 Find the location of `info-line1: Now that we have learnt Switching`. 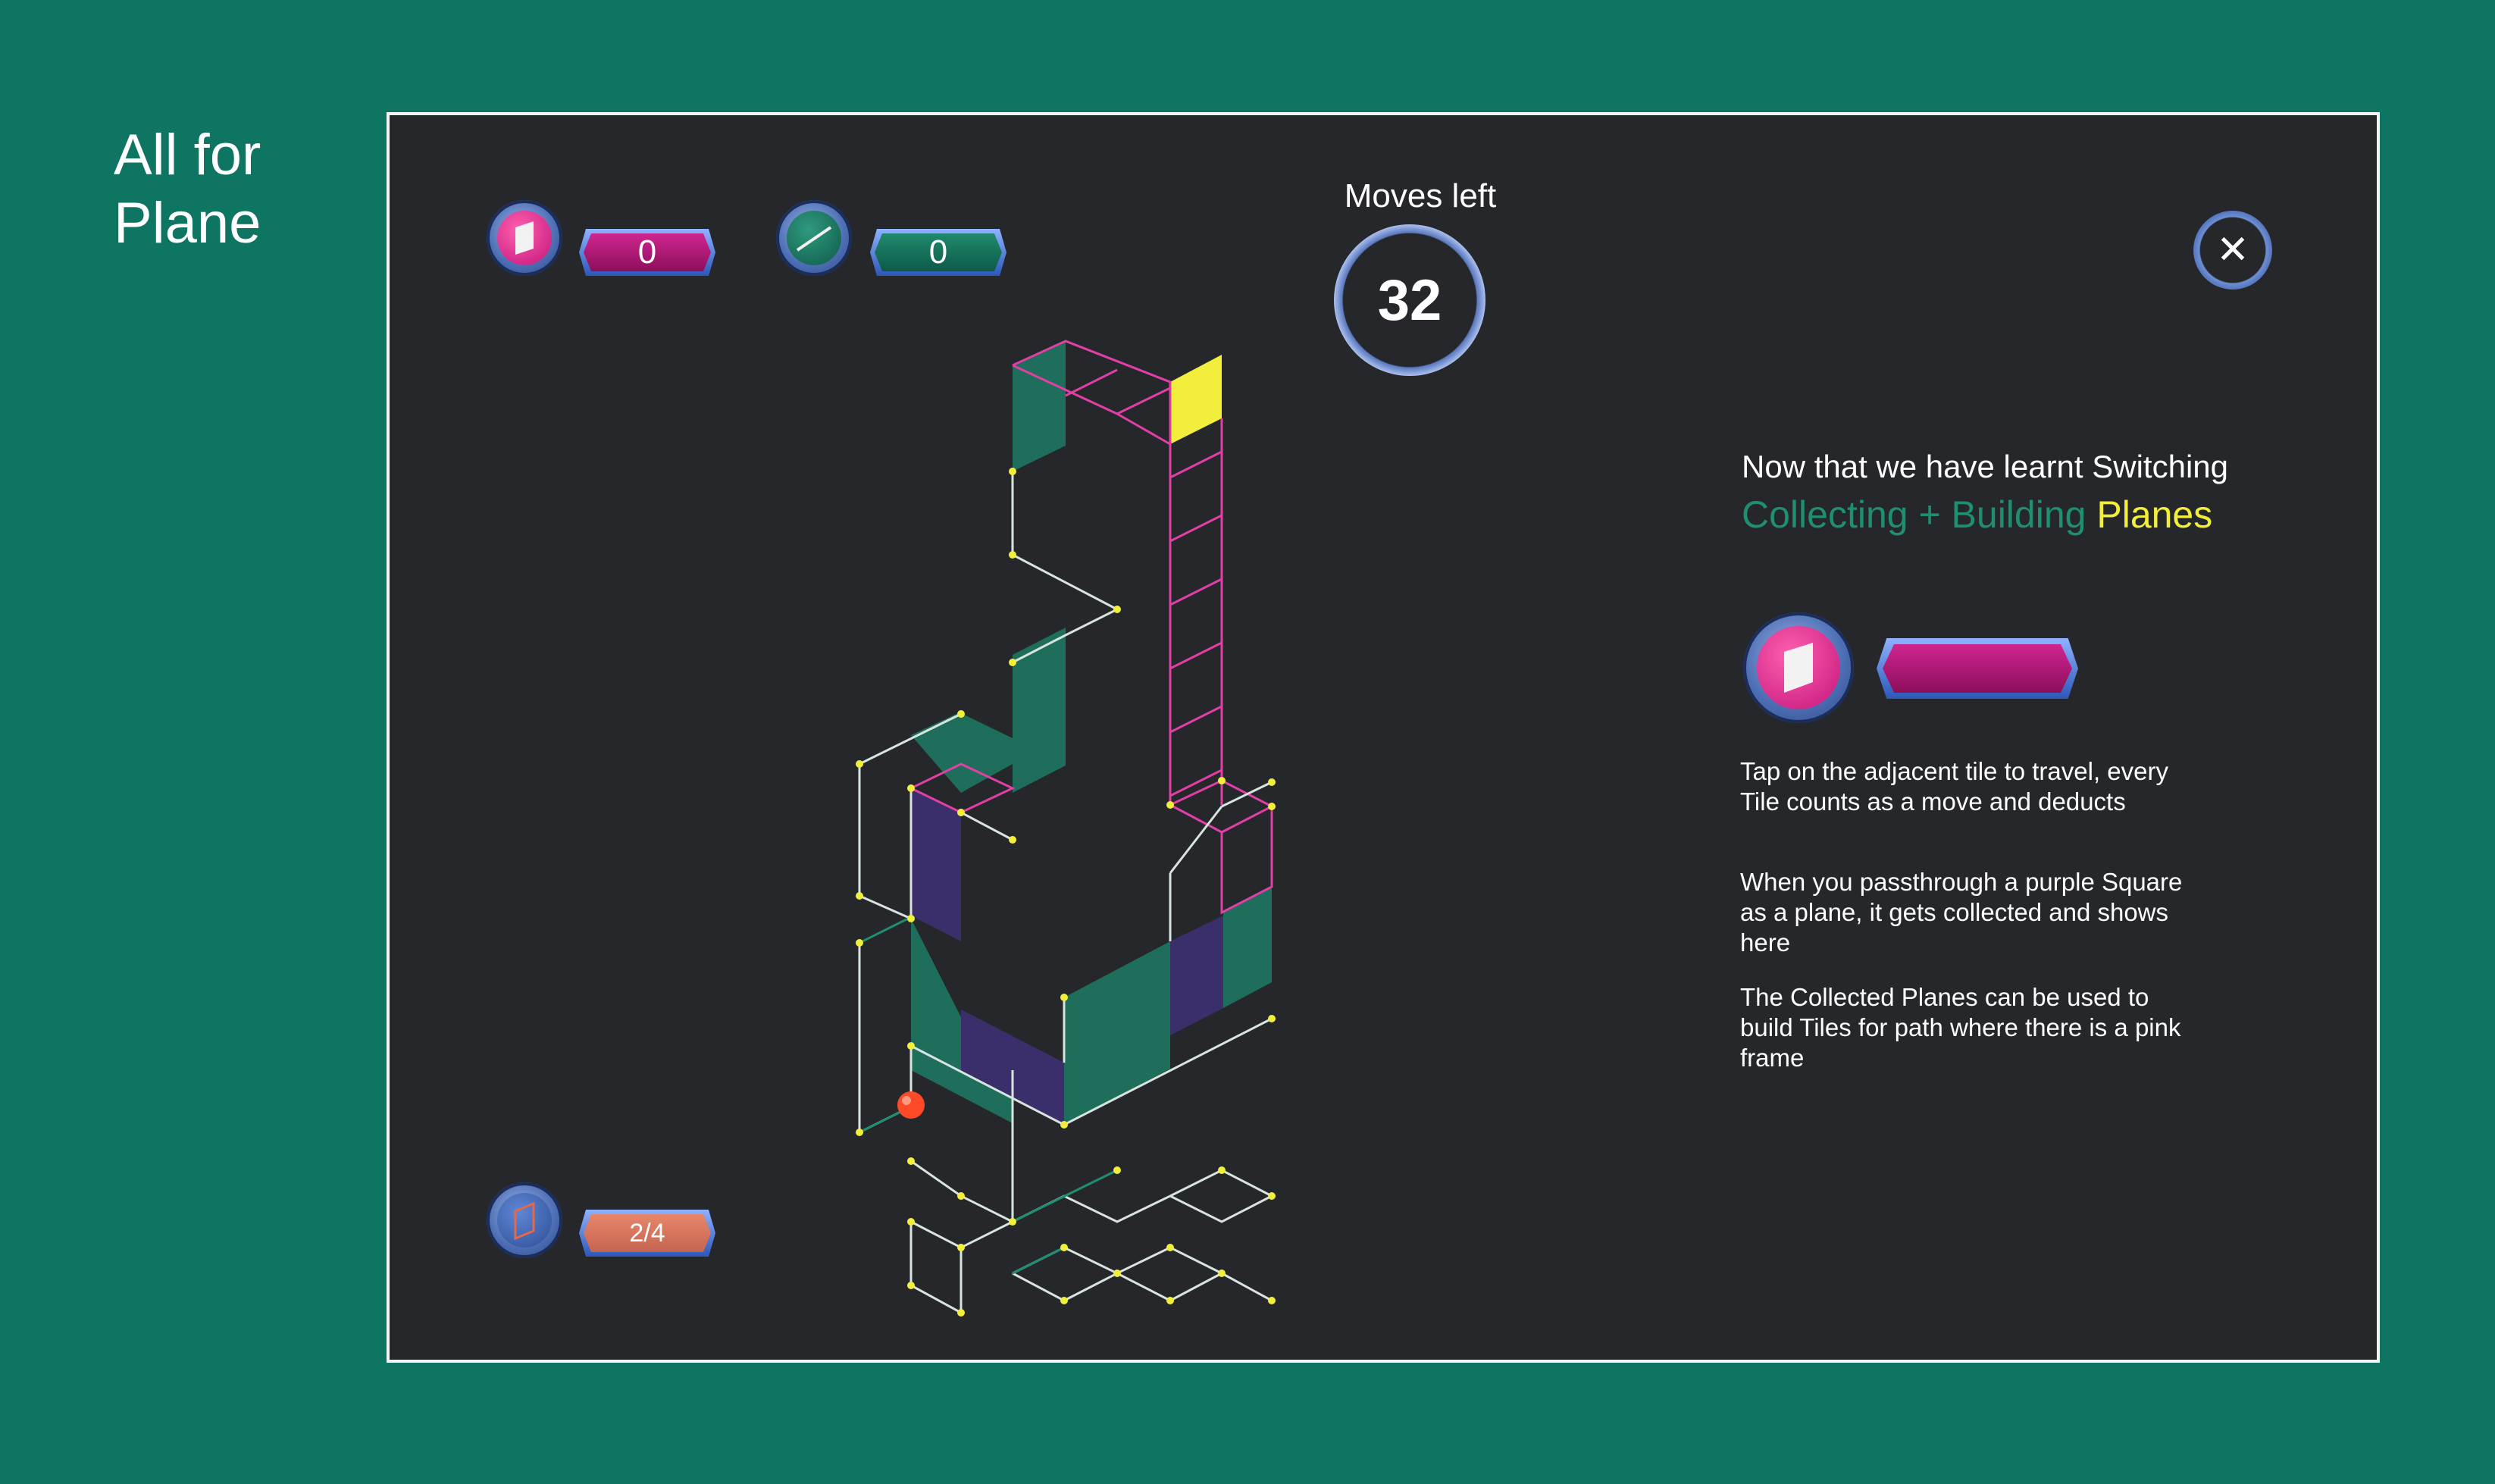

info-line1: Now that we have learnt Switching is located at coordinates (1985, 467).